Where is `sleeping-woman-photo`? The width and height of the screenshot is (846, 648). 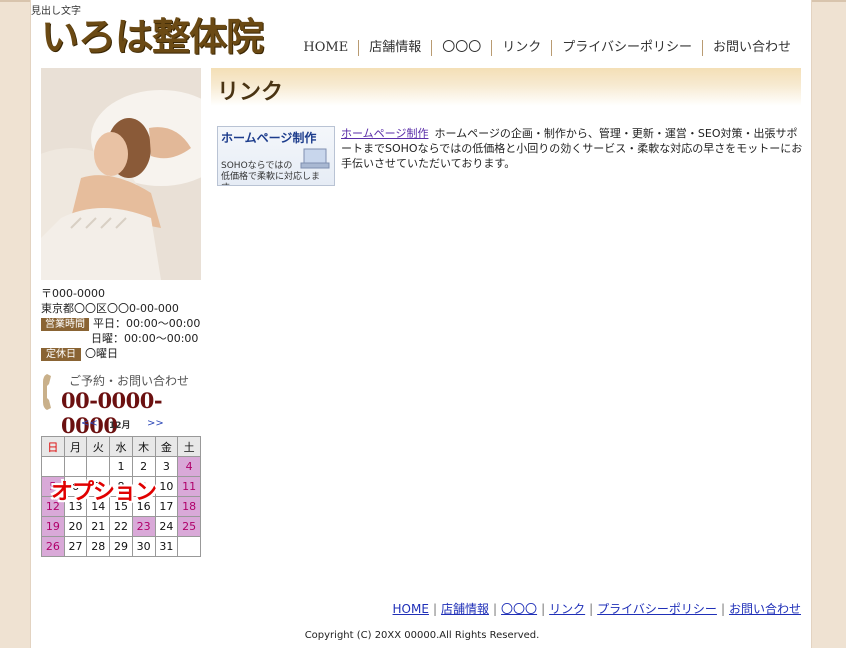
sleeping-woman-photo is located at coordinates (121, 174).